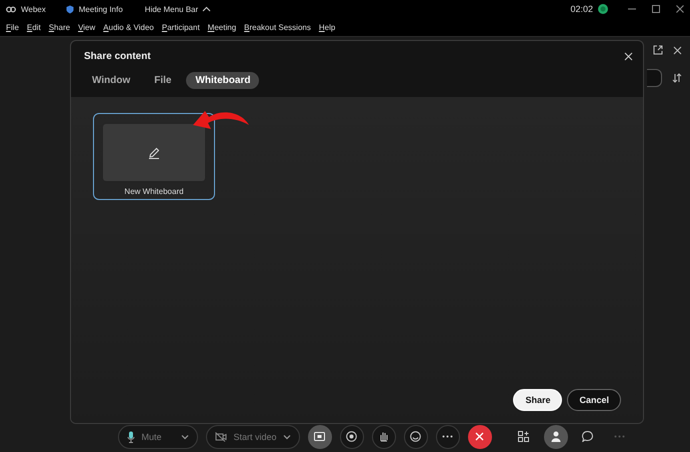  I want to click on menu-item: Meeting, so click(222, 27).